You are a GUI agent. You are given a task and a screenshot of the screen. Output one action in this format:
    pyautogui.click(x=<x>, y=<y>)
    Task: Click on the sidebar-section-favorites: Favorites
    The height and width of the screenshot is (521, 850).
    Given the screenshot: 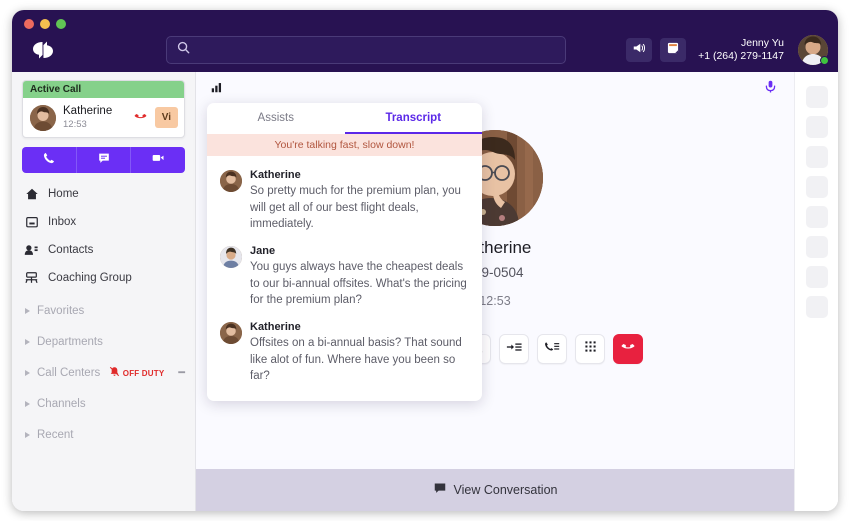 What is the action you would take?
    pyautogui.click(x=103, y=311)
    